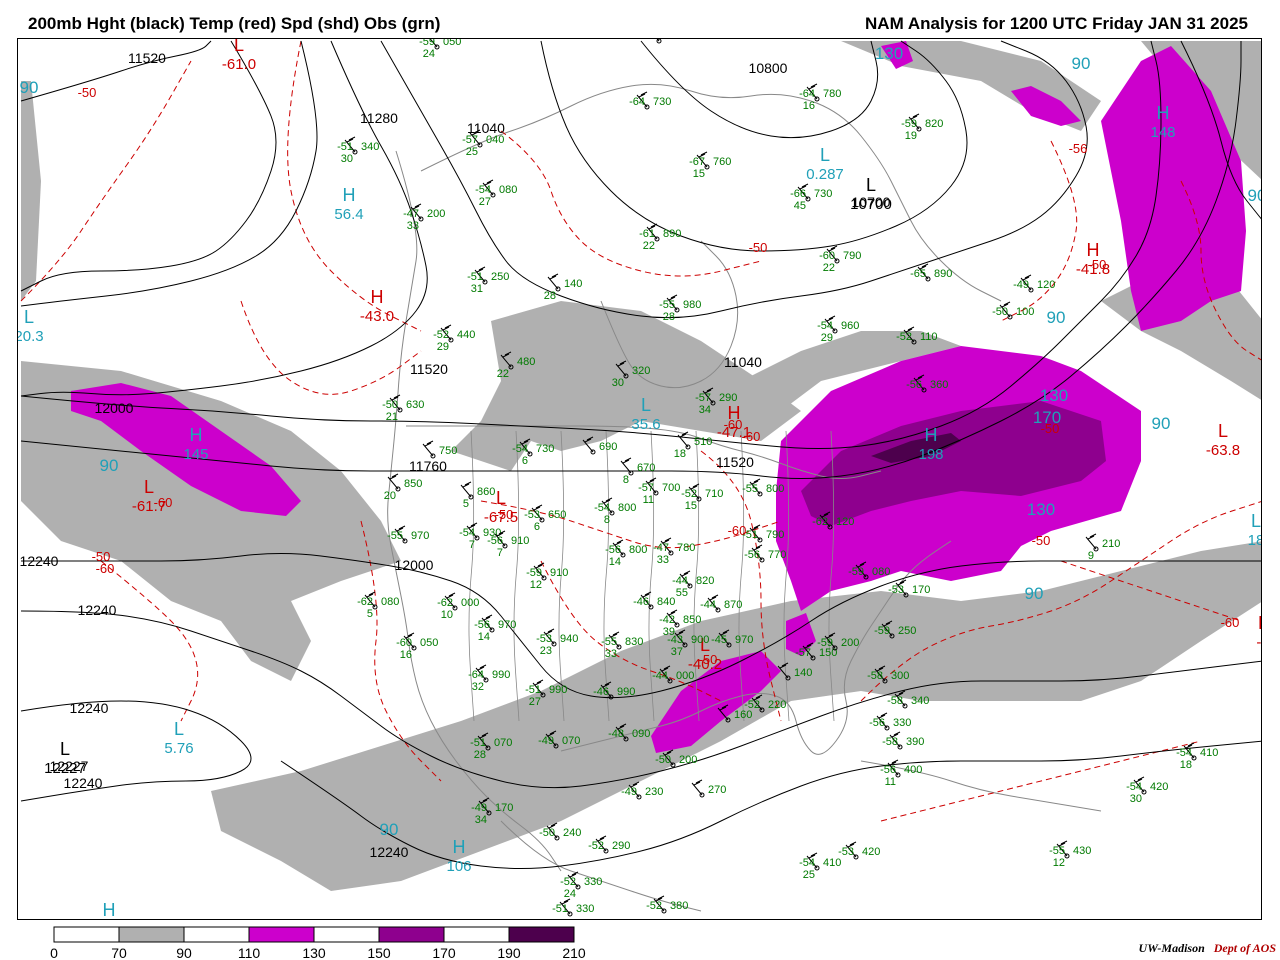 This screenshot has height=960, width=1280. What do you see at coordinates (526, 362) in the screenshot?
I see `obs-height: 480` at bounding box center [526, 362].